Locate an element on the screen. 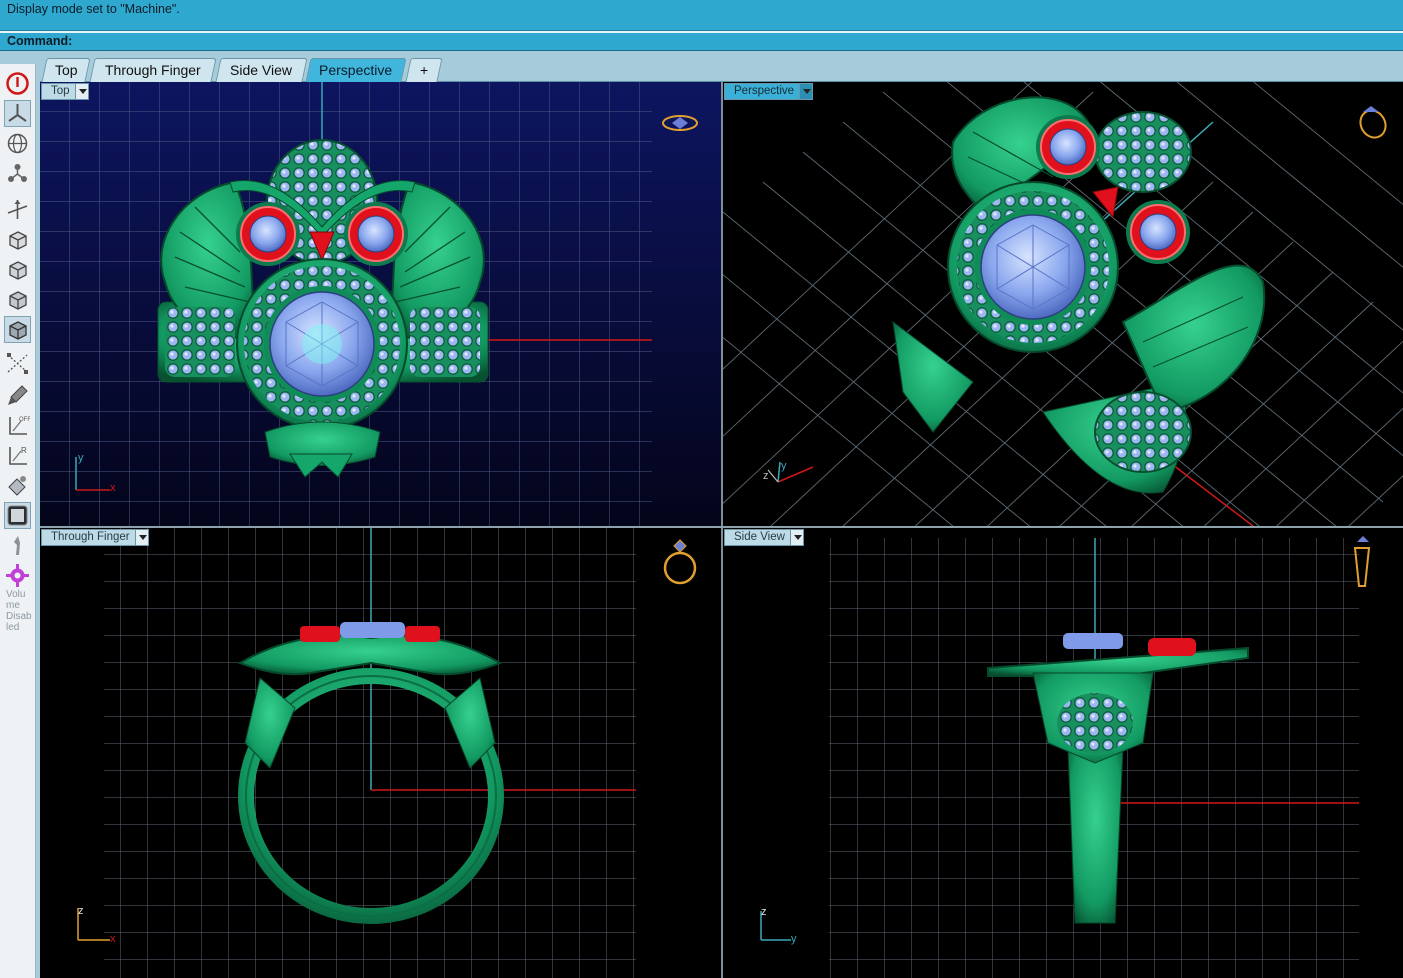 The height and width of the screenshot is (978, 1403). svg-text: R is located at coordinates (24, 450).